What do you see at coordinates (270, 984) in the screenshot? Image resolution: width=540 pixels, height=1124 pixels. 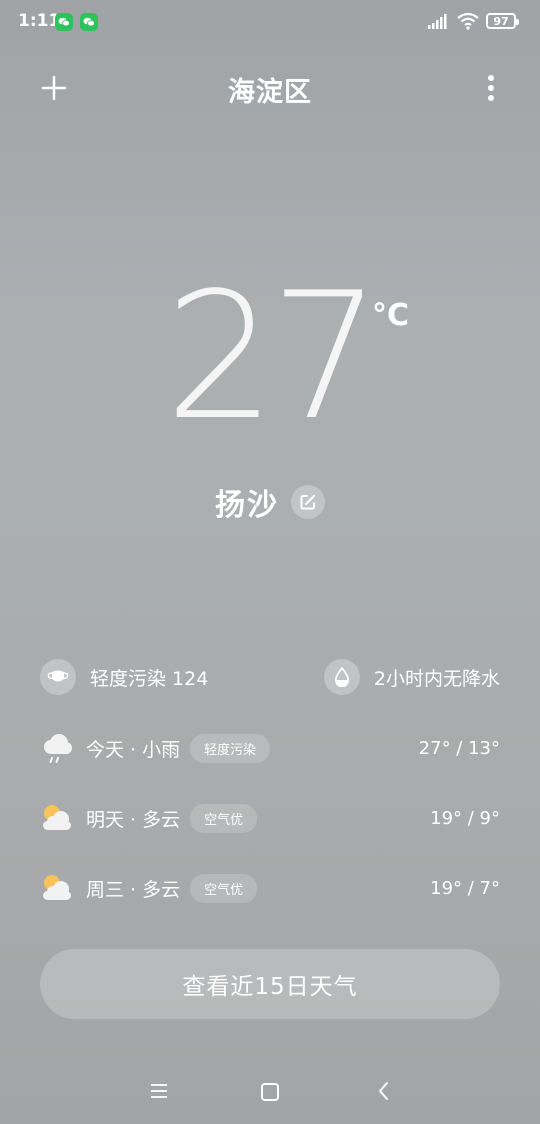 I see `view-15-day-button: 查看近15日天气` at bounding box center [270, 984].